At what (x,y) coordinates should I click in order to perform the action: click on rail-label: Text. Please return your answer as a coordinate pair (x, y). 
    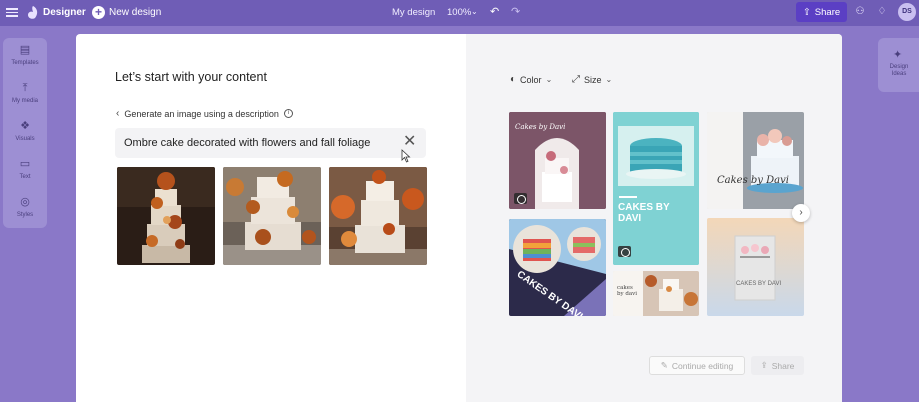
    Looking at the image, I should click on (25, 177).